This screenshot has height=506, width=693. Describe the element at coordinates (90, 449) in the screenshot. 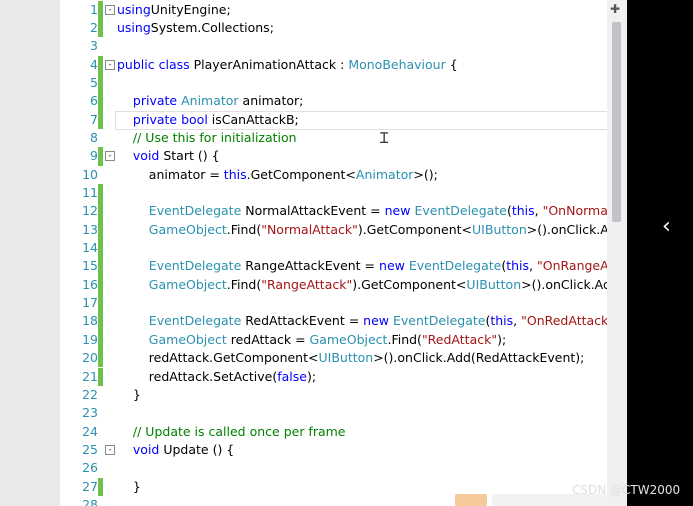

I see `line-number: 25` at that location.